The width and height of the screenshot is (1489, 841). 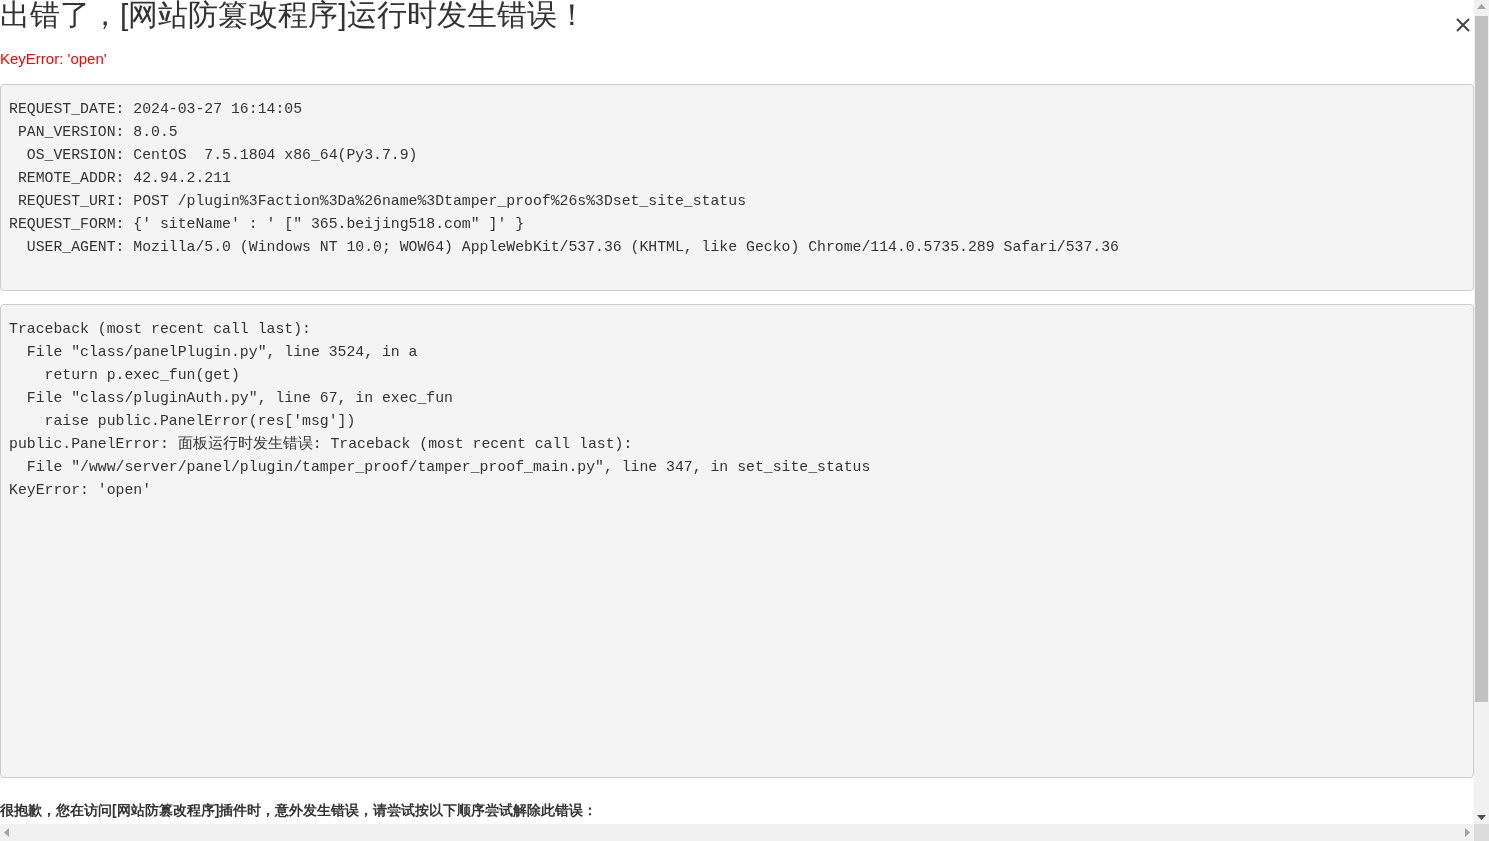 I want to click on request-info-line: REMOTE_ADDR: 42.94.2.211, so click(x=124, y=178).